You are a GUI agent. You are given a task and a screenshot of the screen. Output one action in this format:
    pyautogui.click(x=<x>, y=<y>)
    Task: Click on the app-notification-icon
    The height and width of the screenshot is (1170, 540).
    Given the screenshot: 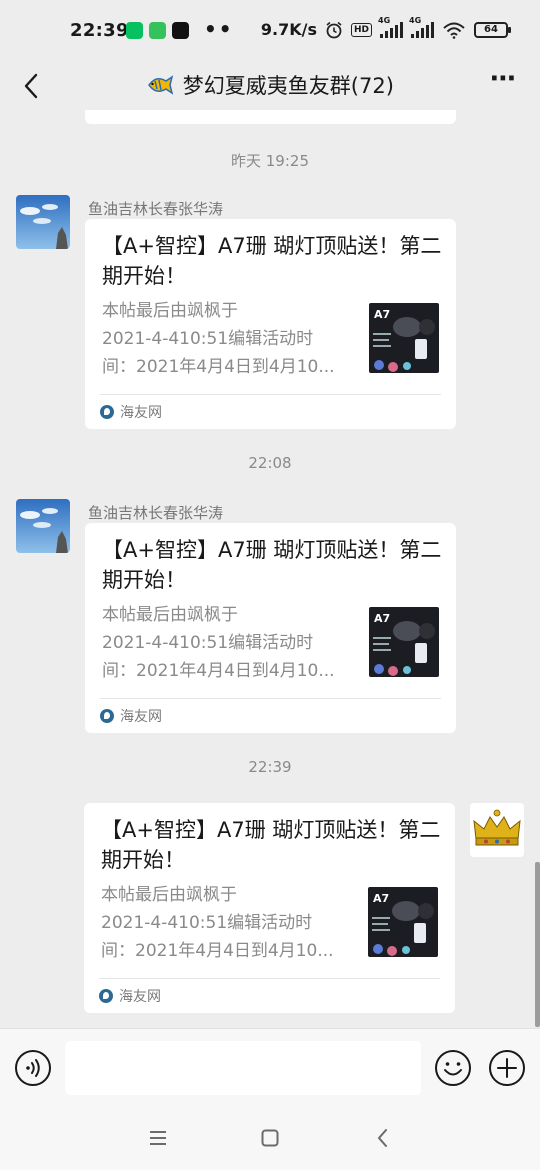 What is the action you would take?
    pyautogui.click(x=157, y=30)
    